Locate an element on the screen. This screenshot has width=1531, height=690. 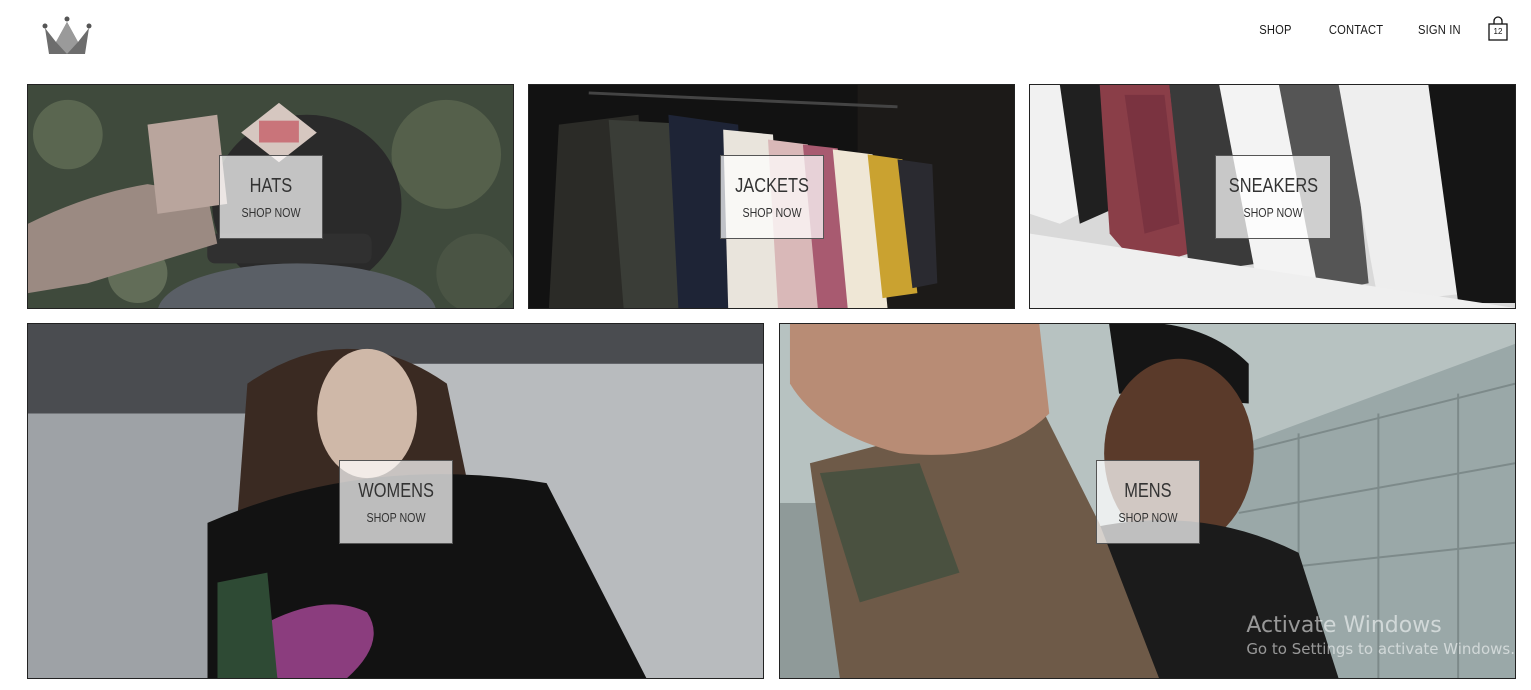
nav-contact-link: CONTACT is located at coordinates (1356, 29).